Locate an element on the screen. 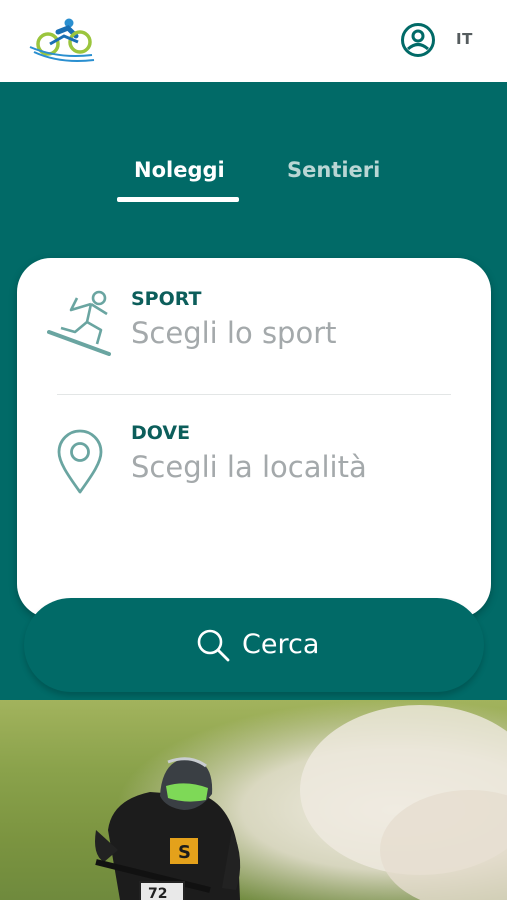 The width and height of the screenshot is (507, 900). field-divider is located at coordinates (254, 394).